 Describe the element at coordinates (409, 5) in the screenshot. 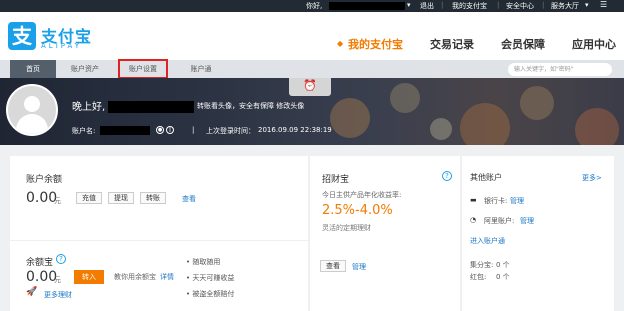

I see `user-dropdown-icon: ▾` at that location.